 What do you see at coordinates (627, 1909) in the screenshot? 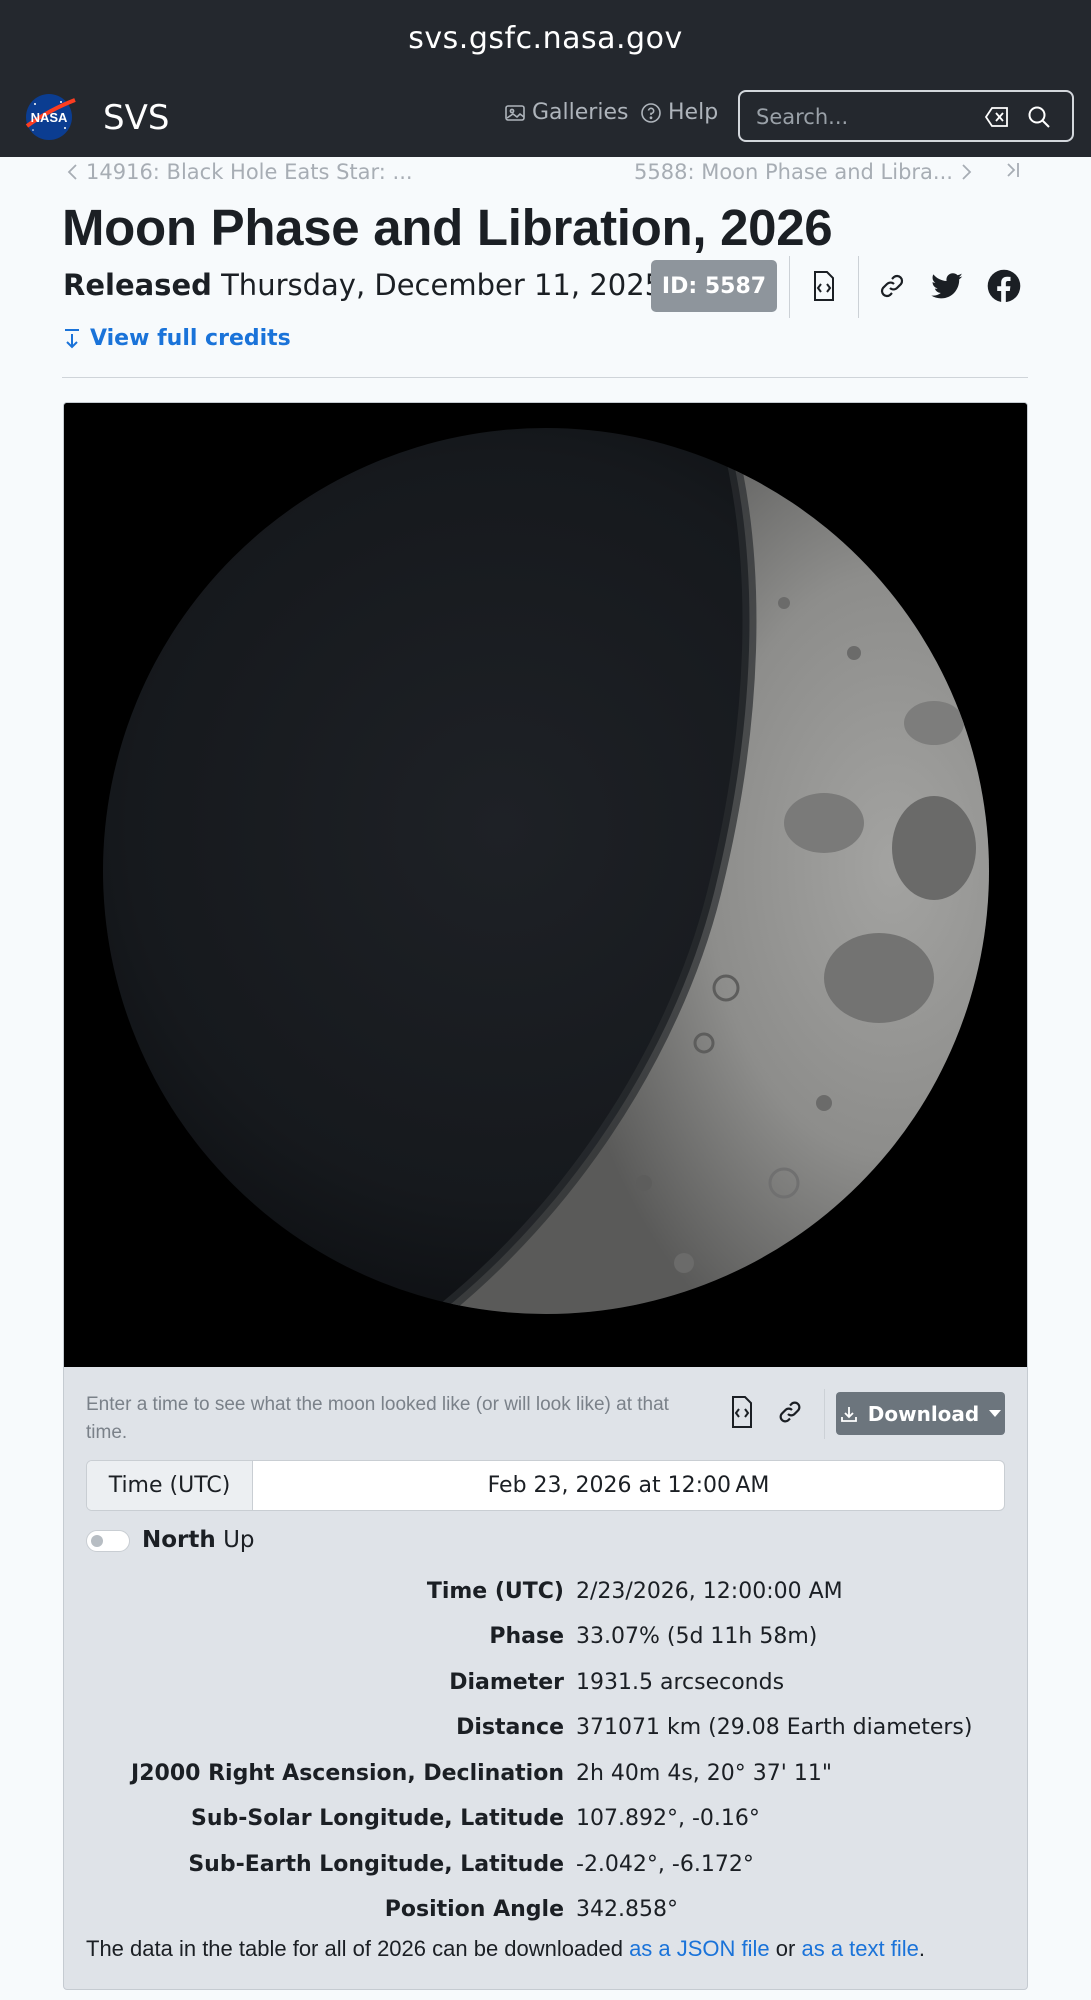
I see `data-value: 342.858°` at bounding box center [627, 1909].